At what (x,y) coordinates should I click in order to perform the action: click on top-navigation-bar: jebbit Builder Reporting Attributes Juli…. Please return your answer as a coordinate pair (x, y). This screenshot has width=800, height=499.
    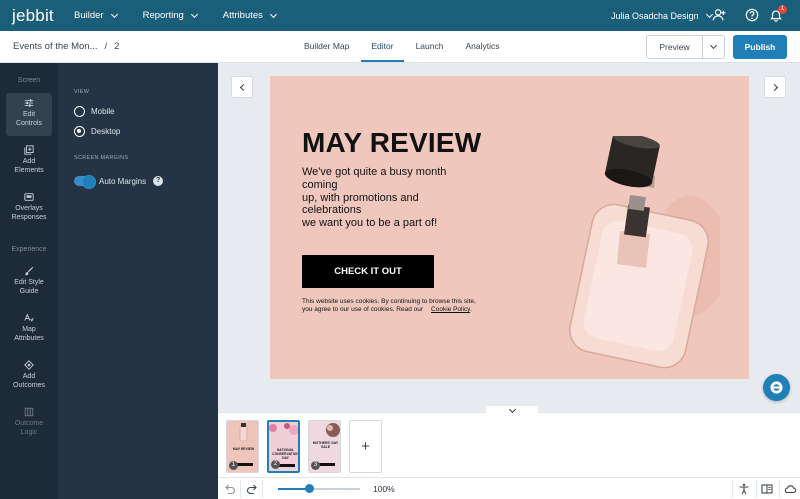
    Looking at the image, I should click on (400, 15).